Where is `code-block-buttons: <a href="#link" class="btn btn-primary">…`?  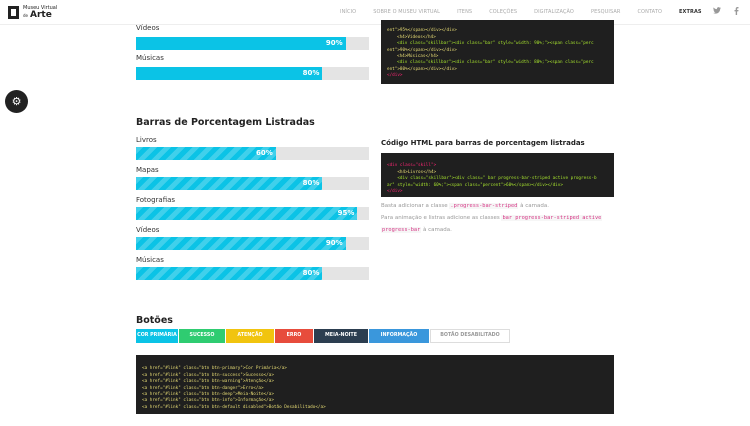
code-block-buttons: <a href="#link" class="btn btn-primary">… is located at coordinates (375, 384).